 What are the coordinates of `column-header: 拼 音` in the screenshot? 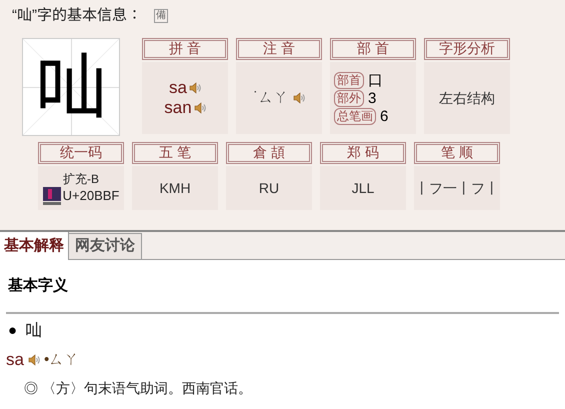 It's located at (185, 49).